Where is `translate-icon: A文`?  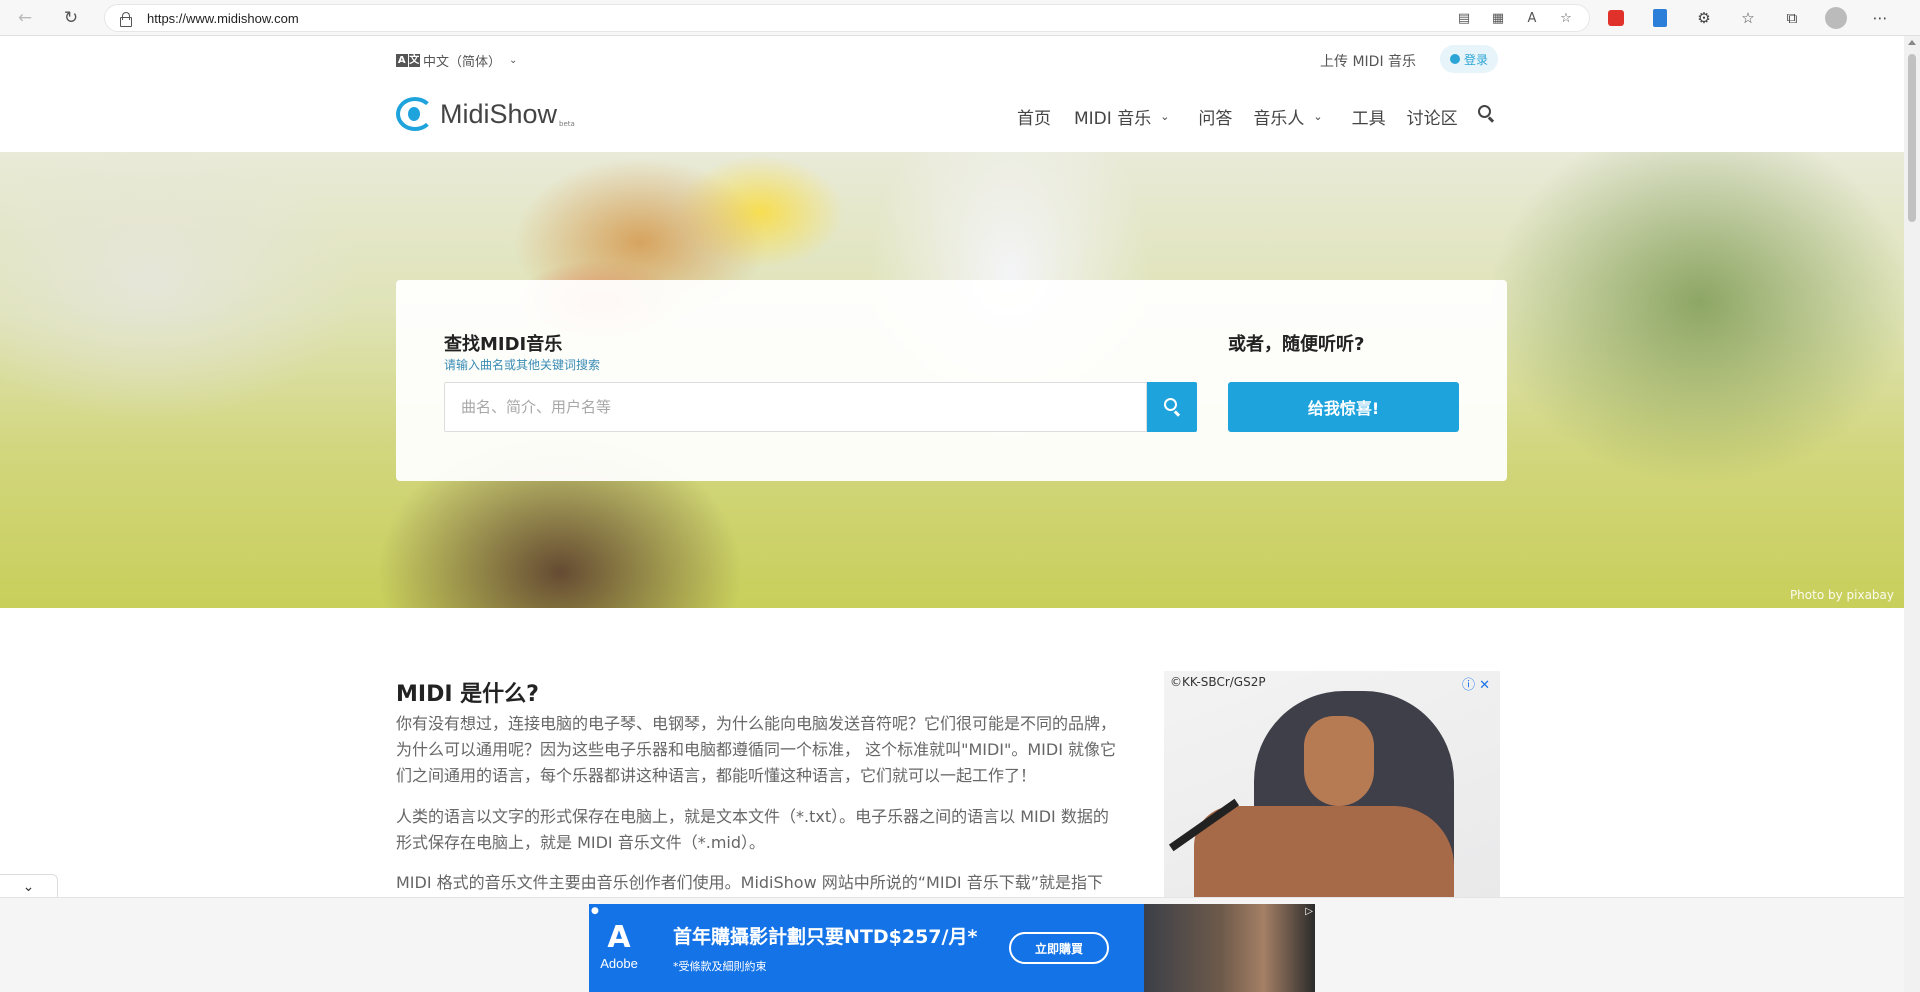
translate-icon: A文 is located at coordinates (408, 60).